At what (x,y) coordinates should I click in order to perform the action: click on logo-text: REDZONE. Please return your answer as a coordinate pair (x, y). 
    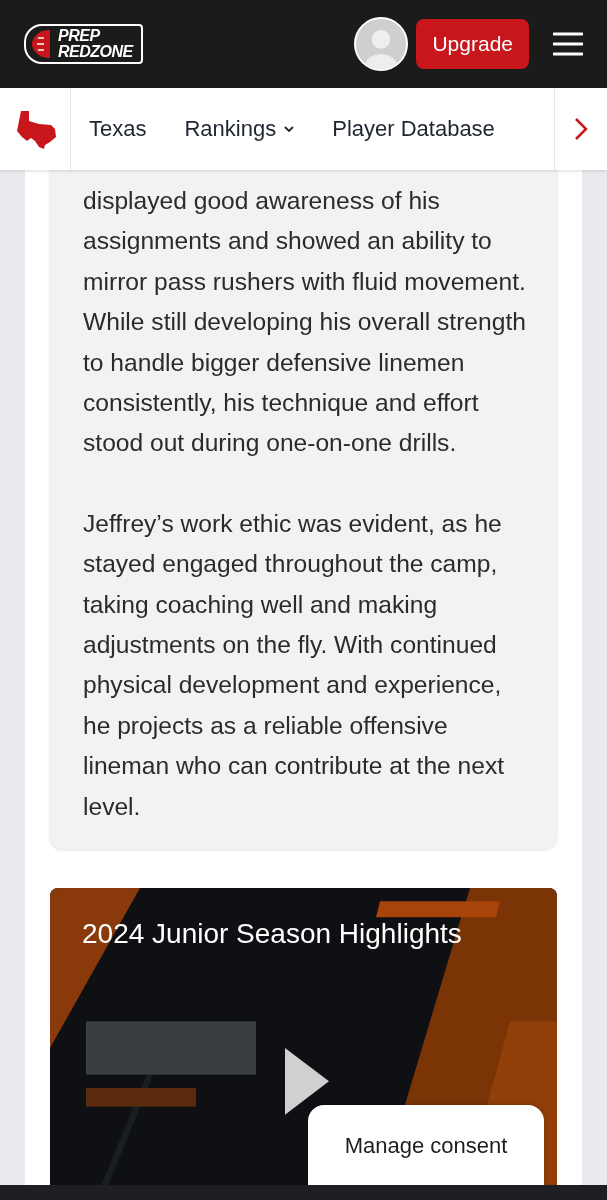
    Looking at the image, I should click on (95, 52).